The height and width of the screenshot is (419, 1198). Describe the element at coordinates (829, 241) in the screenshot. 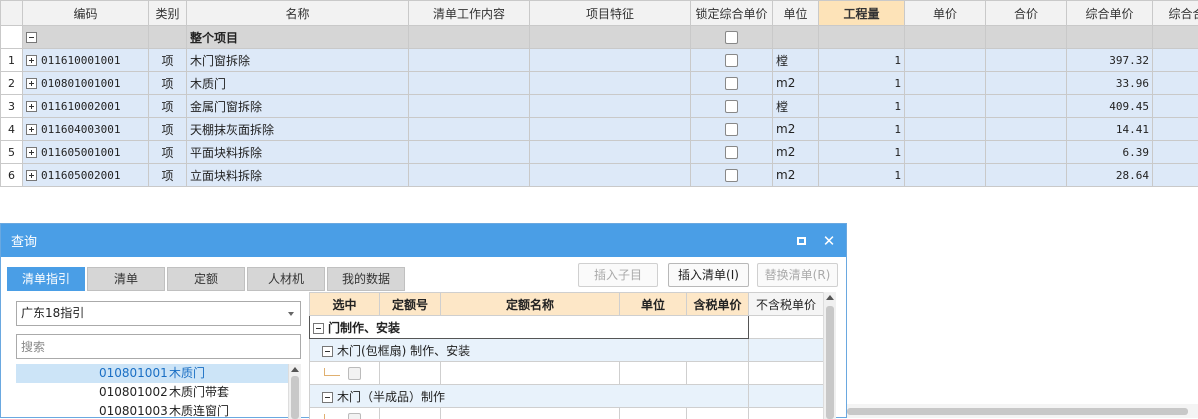

I see `close-icon: ✕` at that location.